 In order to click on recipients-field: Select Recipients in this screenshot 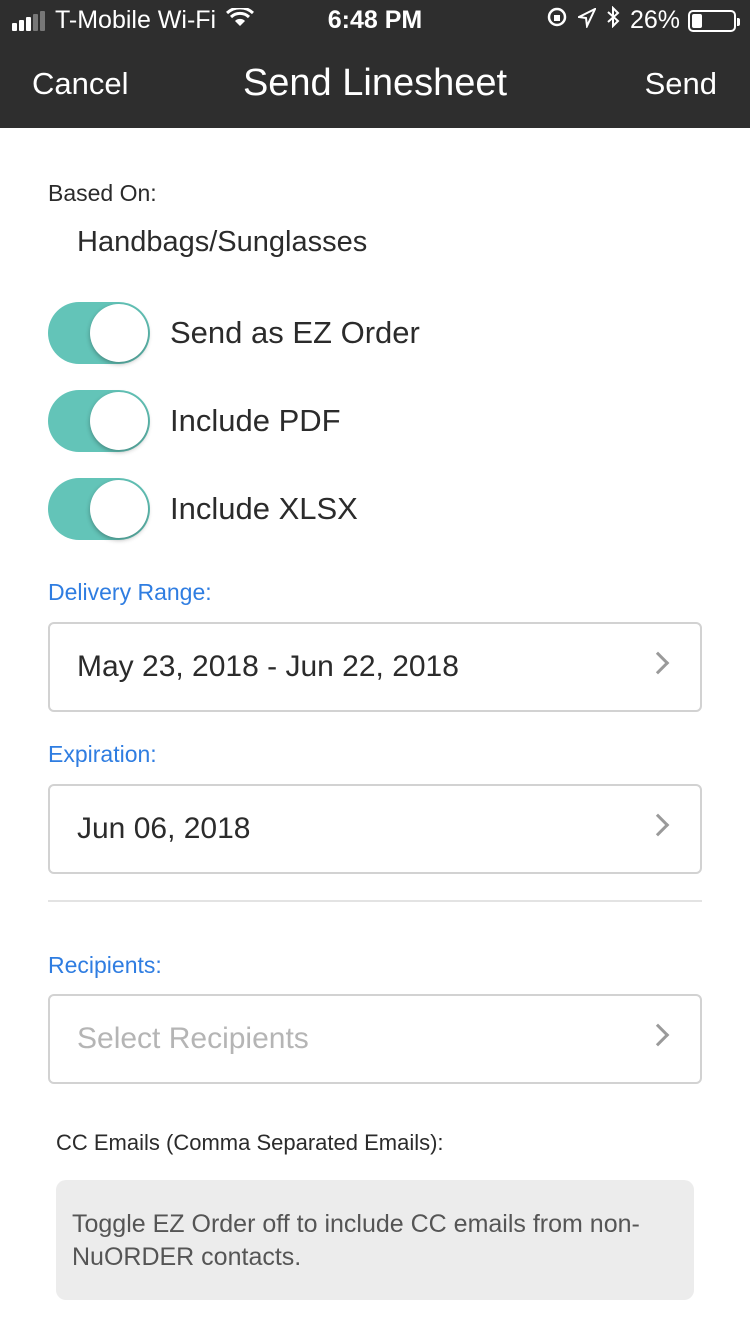, I will do `click(375, 1039)`.